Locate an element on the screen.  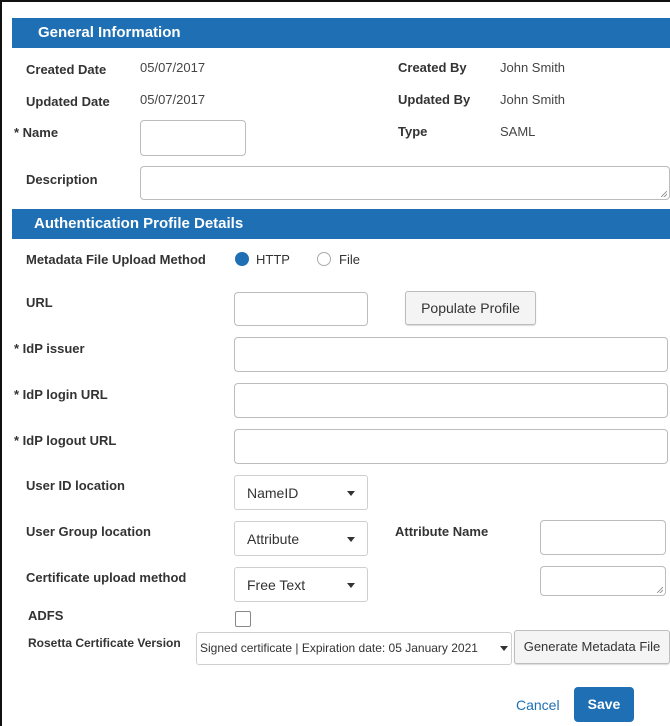
general-info-title: General Information is located at coordinates (109, 32).